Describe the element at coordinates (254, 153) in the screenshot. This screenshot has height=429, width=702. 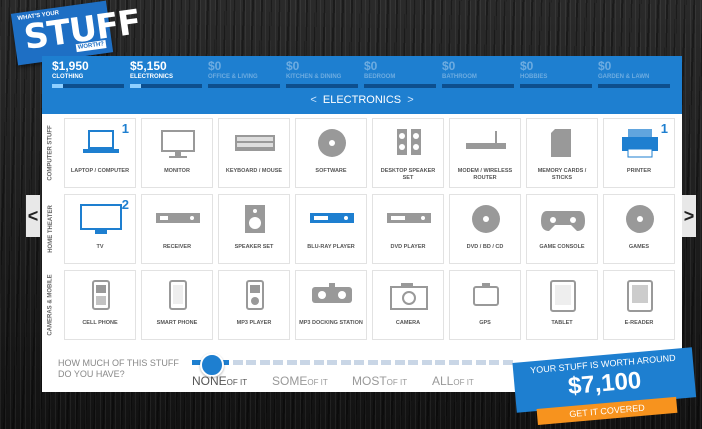
I see `item-tile: KEYBOARD / MOUSE` at that location.